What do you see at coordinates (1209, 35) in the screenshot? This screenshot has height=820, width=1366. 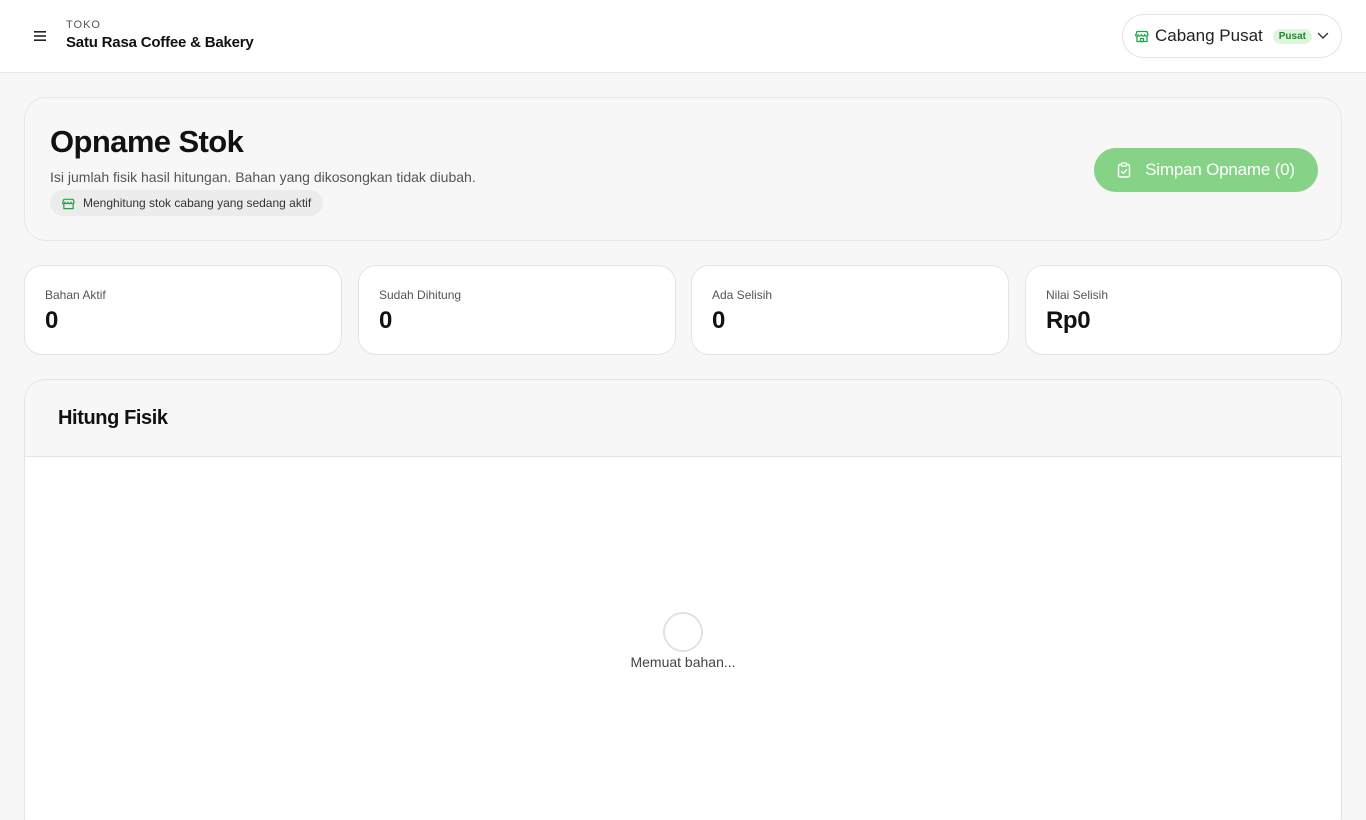 I see `branch-name: Cabang Pusat` at bounding box center [1209, 35].